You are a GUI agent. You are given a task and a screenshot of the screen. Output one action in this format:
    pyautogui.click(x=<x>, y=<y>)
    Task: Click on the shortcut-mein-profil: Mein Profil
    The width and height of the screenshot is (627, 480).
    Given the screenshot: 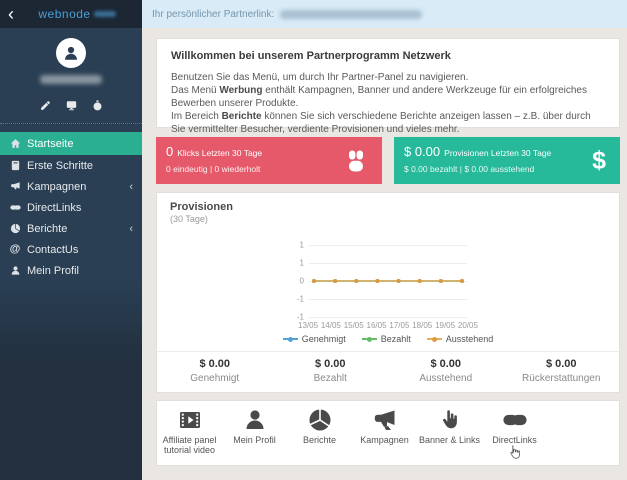 What is the action you would take?
    pyautogui.click(x=254, y=436)
    